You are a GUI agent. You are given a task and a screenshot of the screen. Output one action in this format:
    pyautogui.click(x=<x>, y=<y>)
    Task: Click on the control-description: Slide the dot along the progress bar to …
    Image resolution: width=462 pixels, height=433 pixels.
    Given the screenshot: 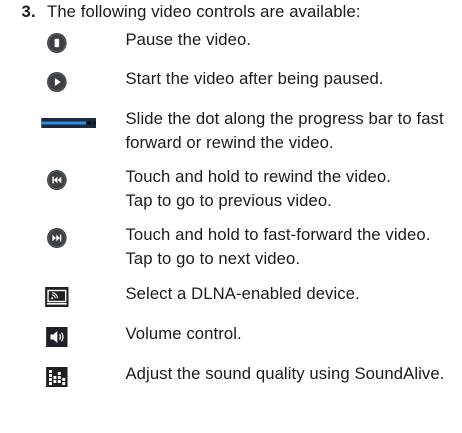 What is the action you would take?
    pyautogui.click(x=284, y=131)
    